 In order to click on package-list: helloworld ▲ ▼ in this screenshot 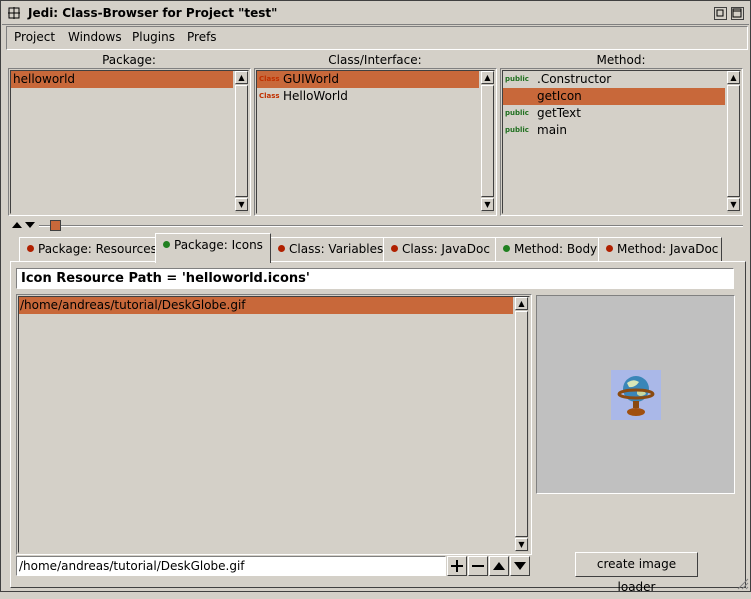, I will do `click(129, 142)`.